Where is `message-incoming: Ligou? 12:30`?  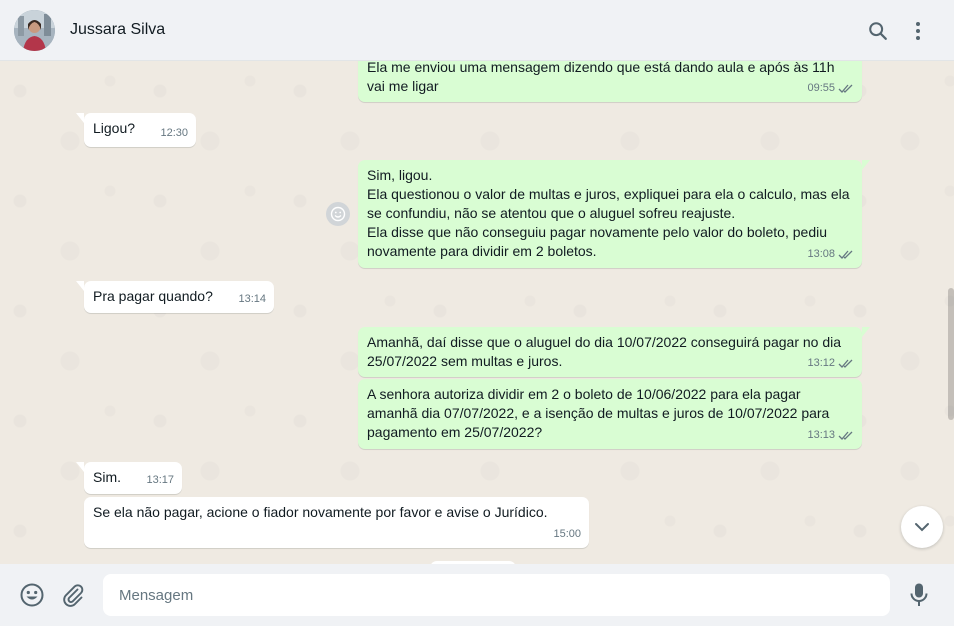 message-incoming: Ligou? 12:30 is located at coordinates (136, 130).